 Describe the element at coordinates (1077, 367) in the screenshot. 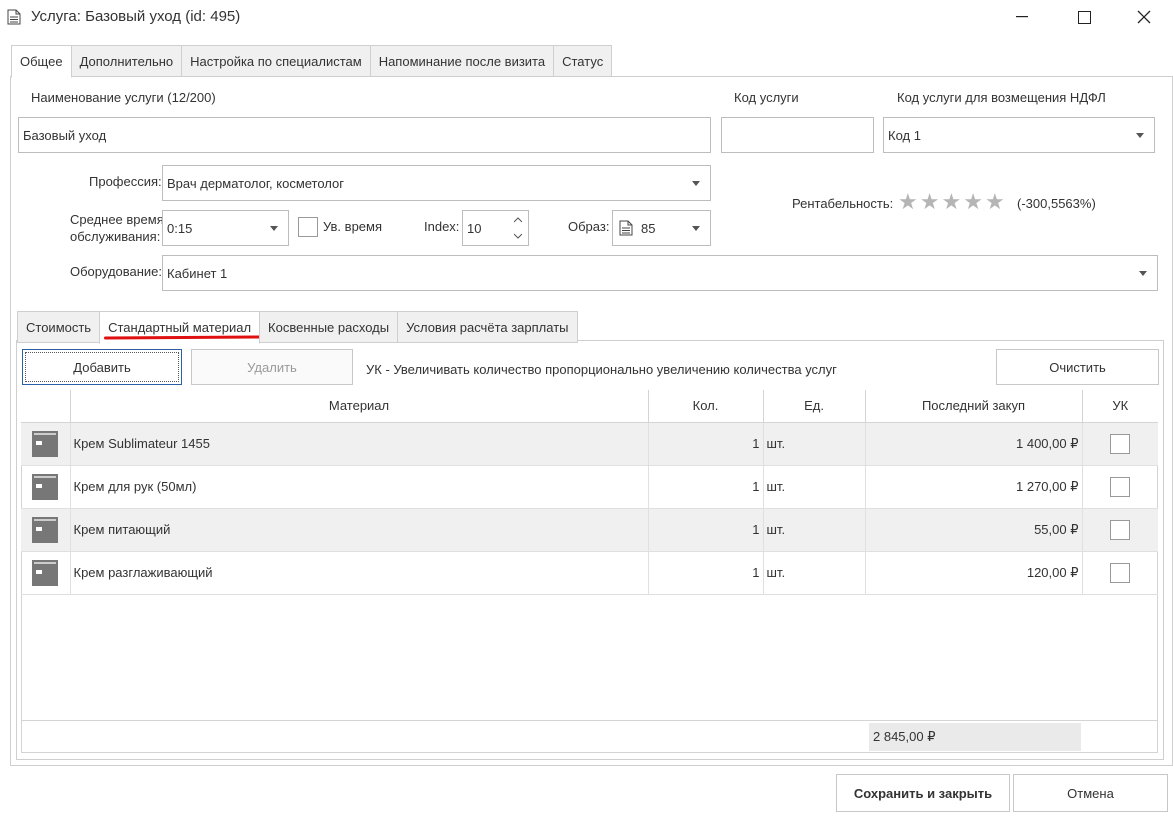

I see `clear-button: Очистить` at that location.